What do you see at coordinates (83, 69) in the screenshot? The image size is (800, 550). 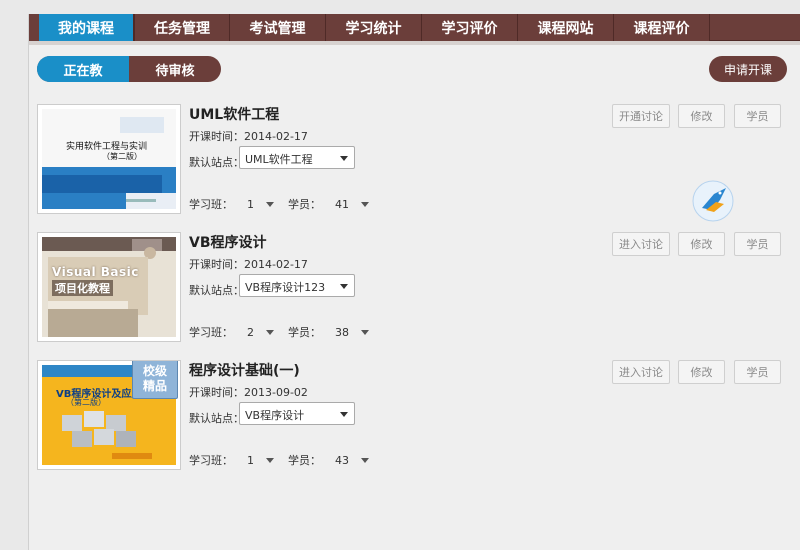 I see `filter-teaching: 正在教` at bounding box center [83, 69].